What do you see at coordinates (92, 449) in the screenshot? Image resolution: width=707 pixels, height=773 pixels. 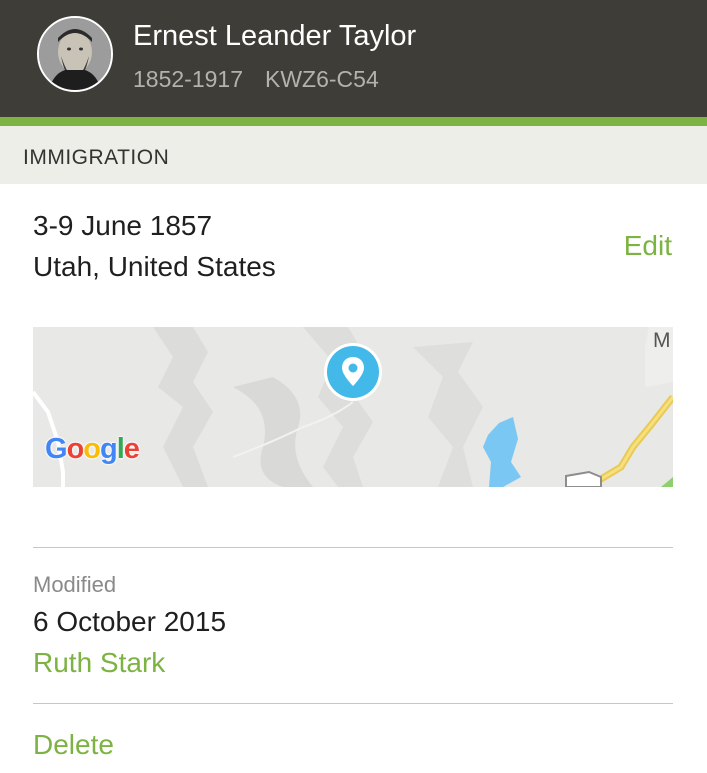 I see `google-logo: Google` at bounding box center [92, 449].